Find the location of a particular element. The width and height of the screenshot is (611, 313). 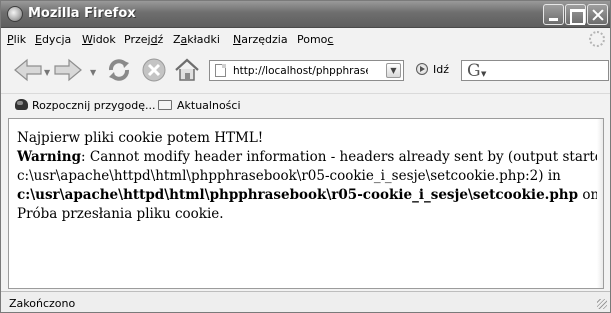

google-search-icon: G is located at coordinates (474, 71).